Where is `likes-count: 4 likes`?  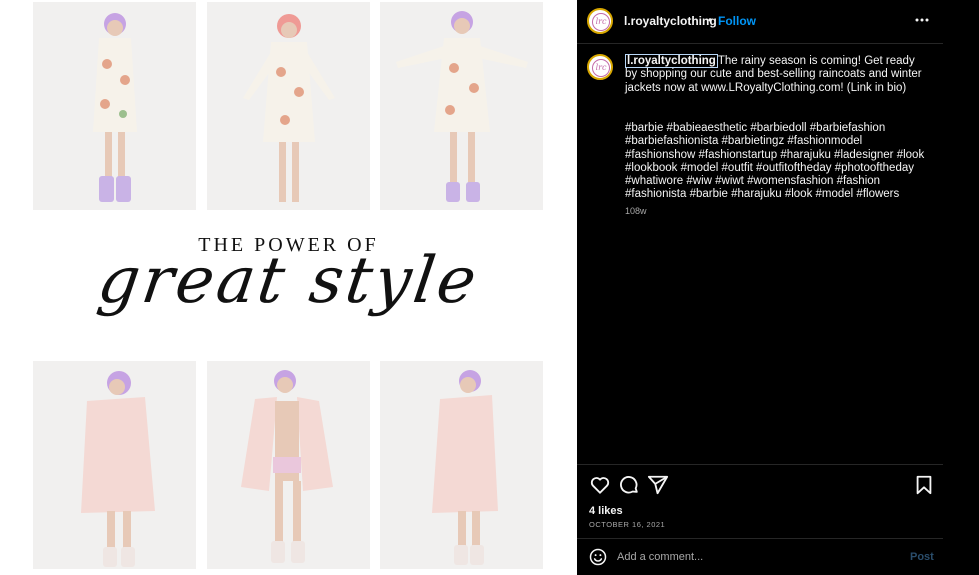 likes-count: 4 likes is located at coordinates (606, 511).